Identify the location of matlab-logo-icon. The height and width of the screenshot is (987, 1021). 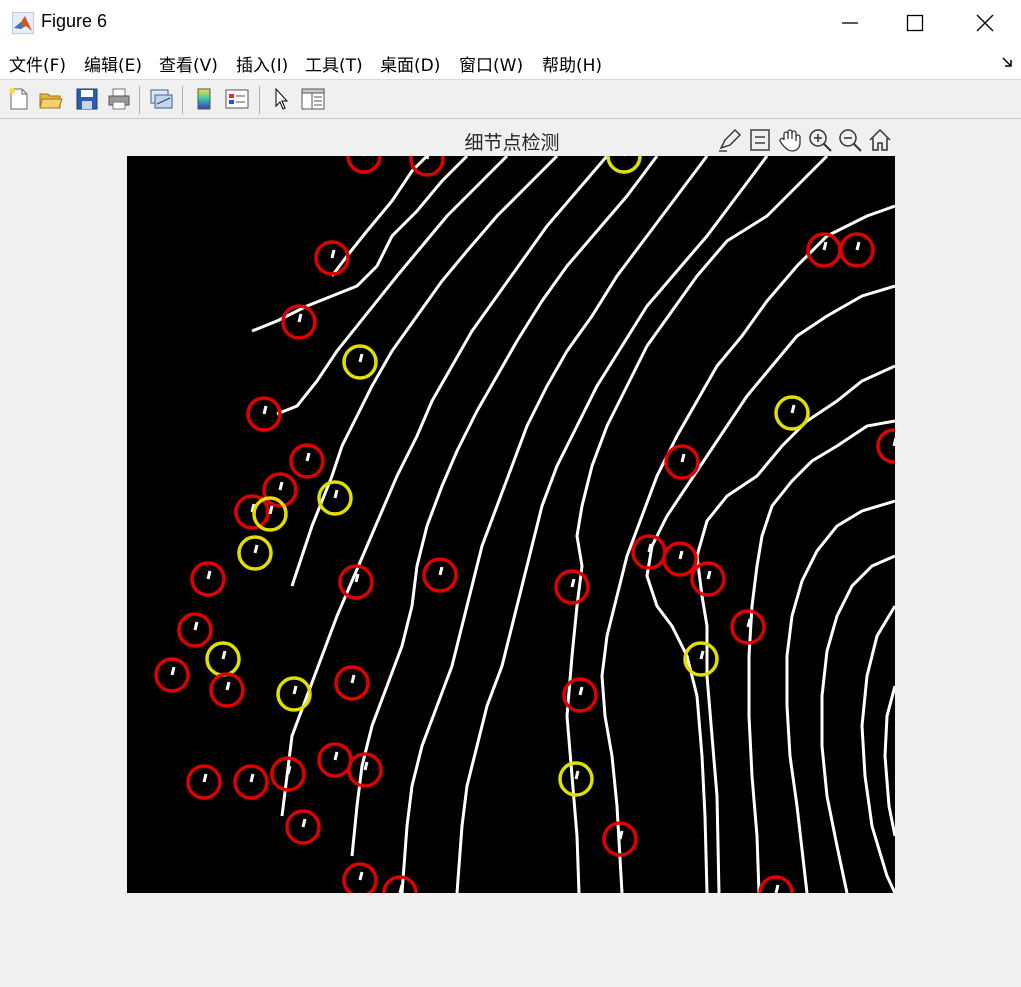
(23, 23).